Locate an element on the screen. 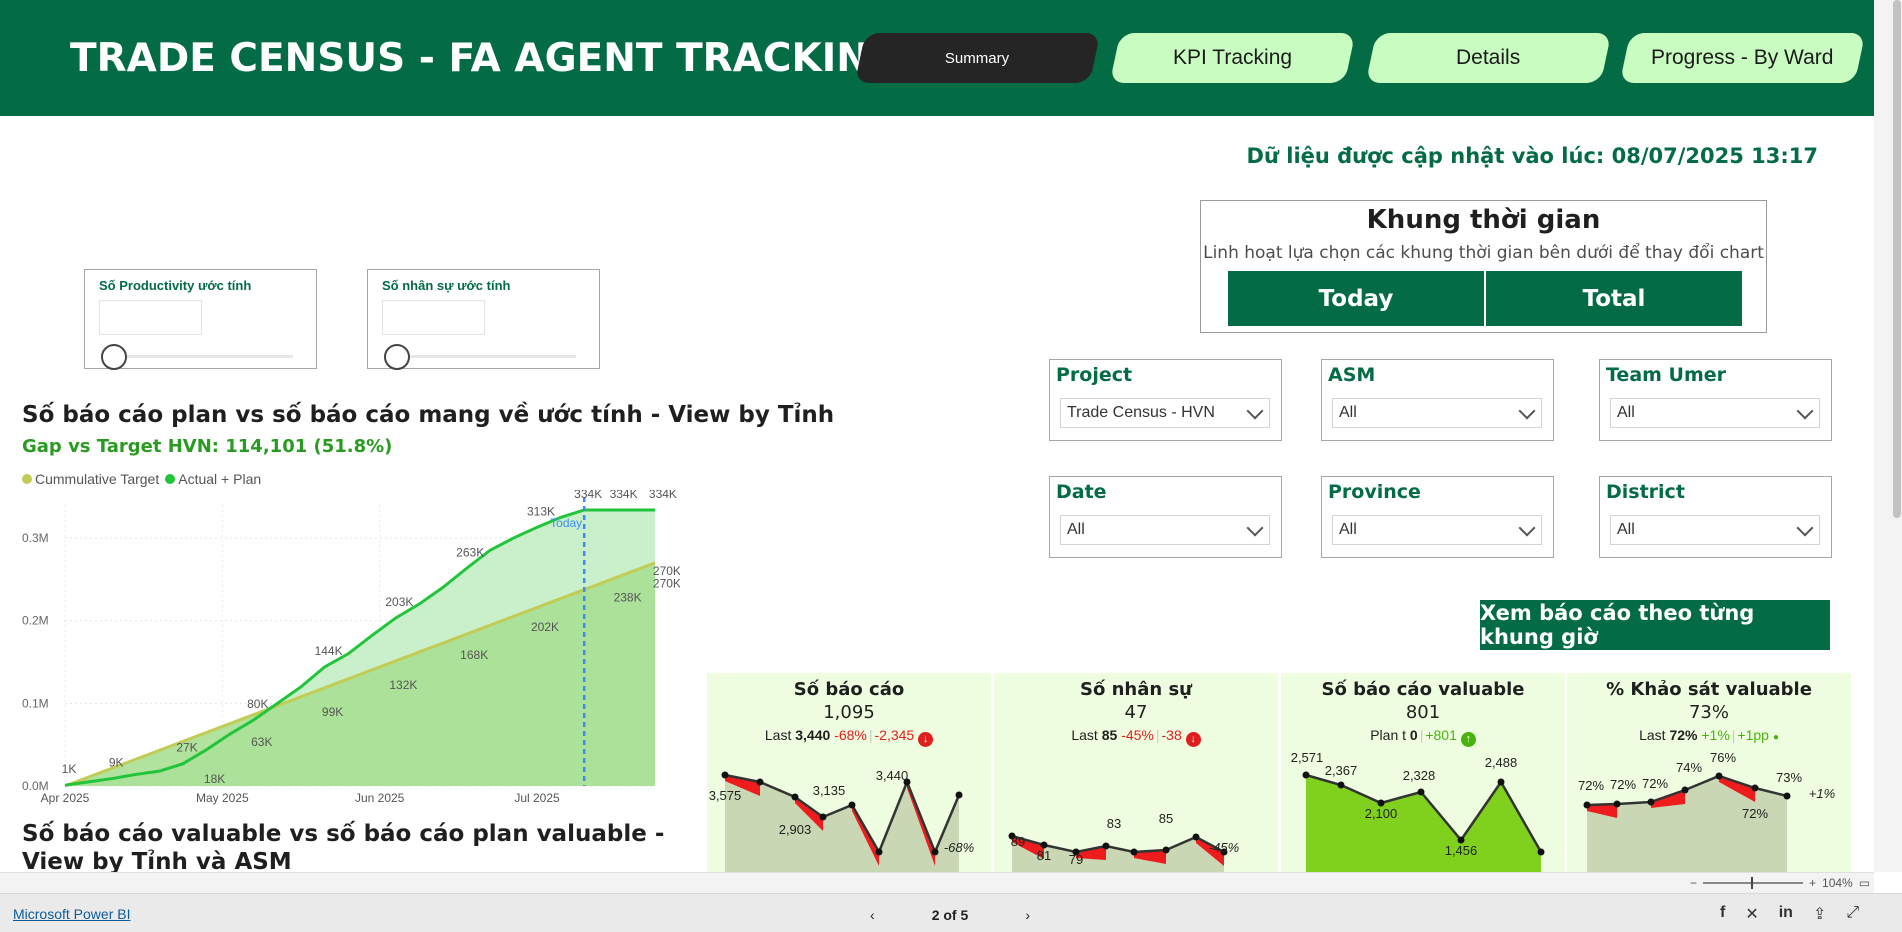 The image size is (1902, 932). productivity-slider-handle is located at coordinates (114, 357).